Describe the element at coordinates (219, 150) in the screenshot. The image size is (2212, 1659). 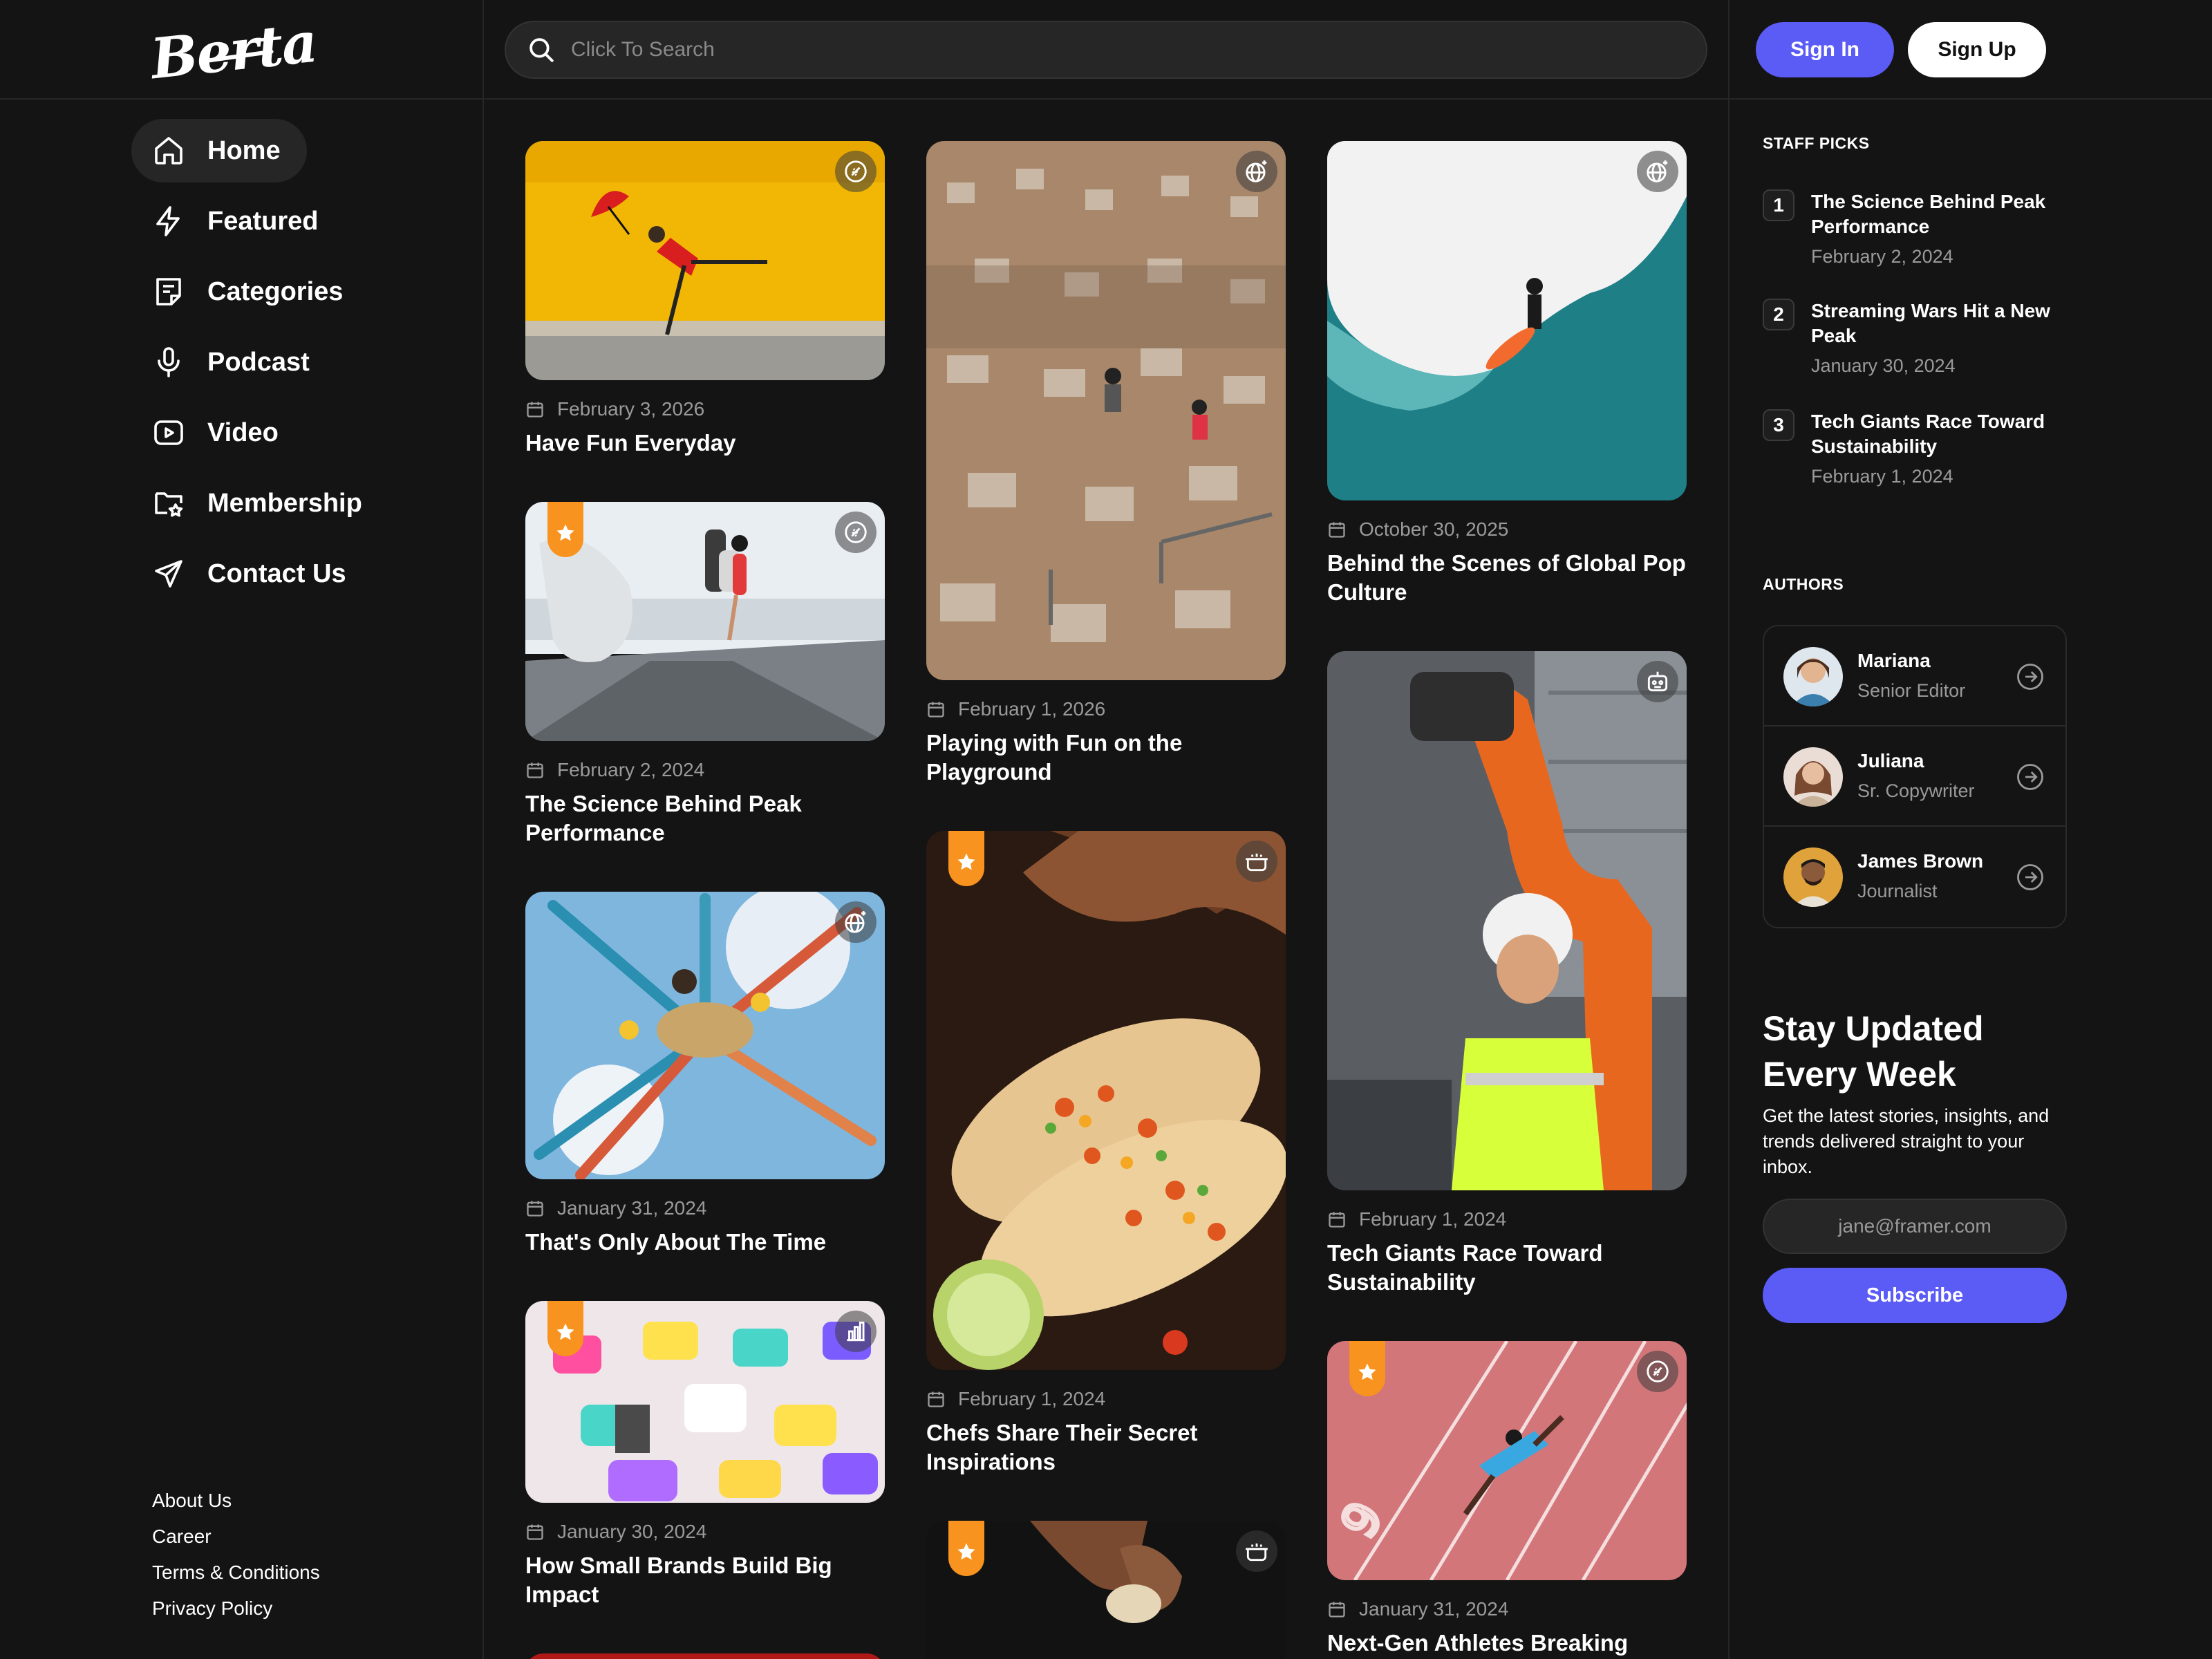
I see `nav-item-home: Home` at that location.